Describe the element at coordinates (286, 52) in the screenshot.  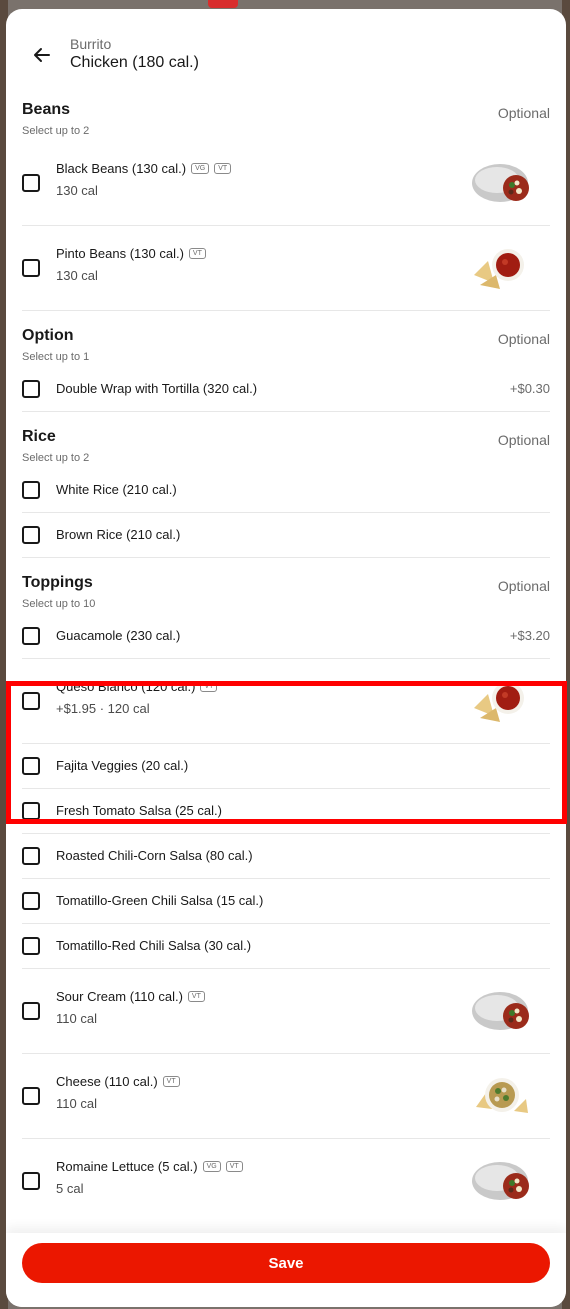
I see `modal-header: Burrito Chicken (180 cal.)` at that location.